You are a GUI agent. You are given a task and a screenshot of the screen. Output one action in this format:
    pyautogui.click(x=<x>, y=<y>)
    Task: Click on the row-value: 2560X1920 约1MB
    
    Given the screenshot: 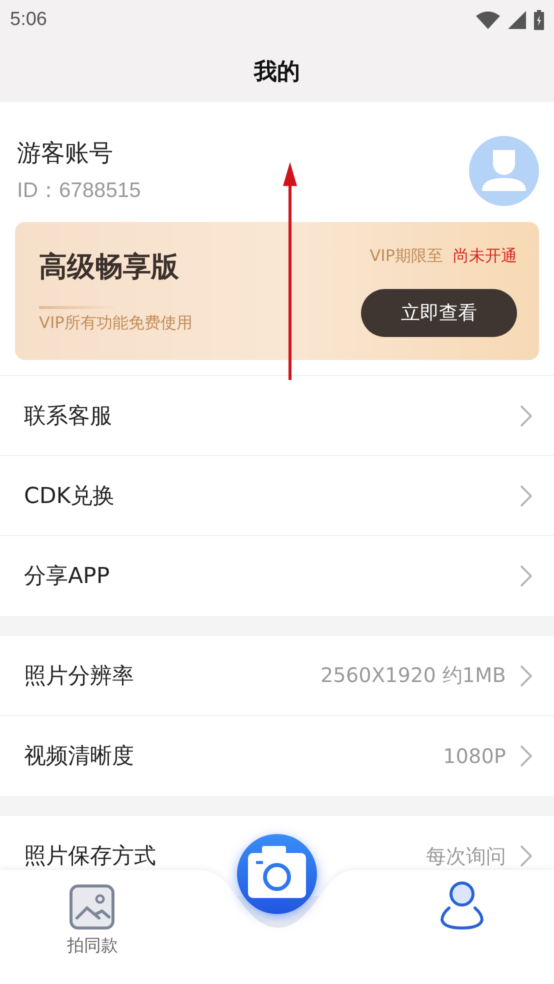 What is the action you would take?
    pyautogui.click(x=413, y=675)
    